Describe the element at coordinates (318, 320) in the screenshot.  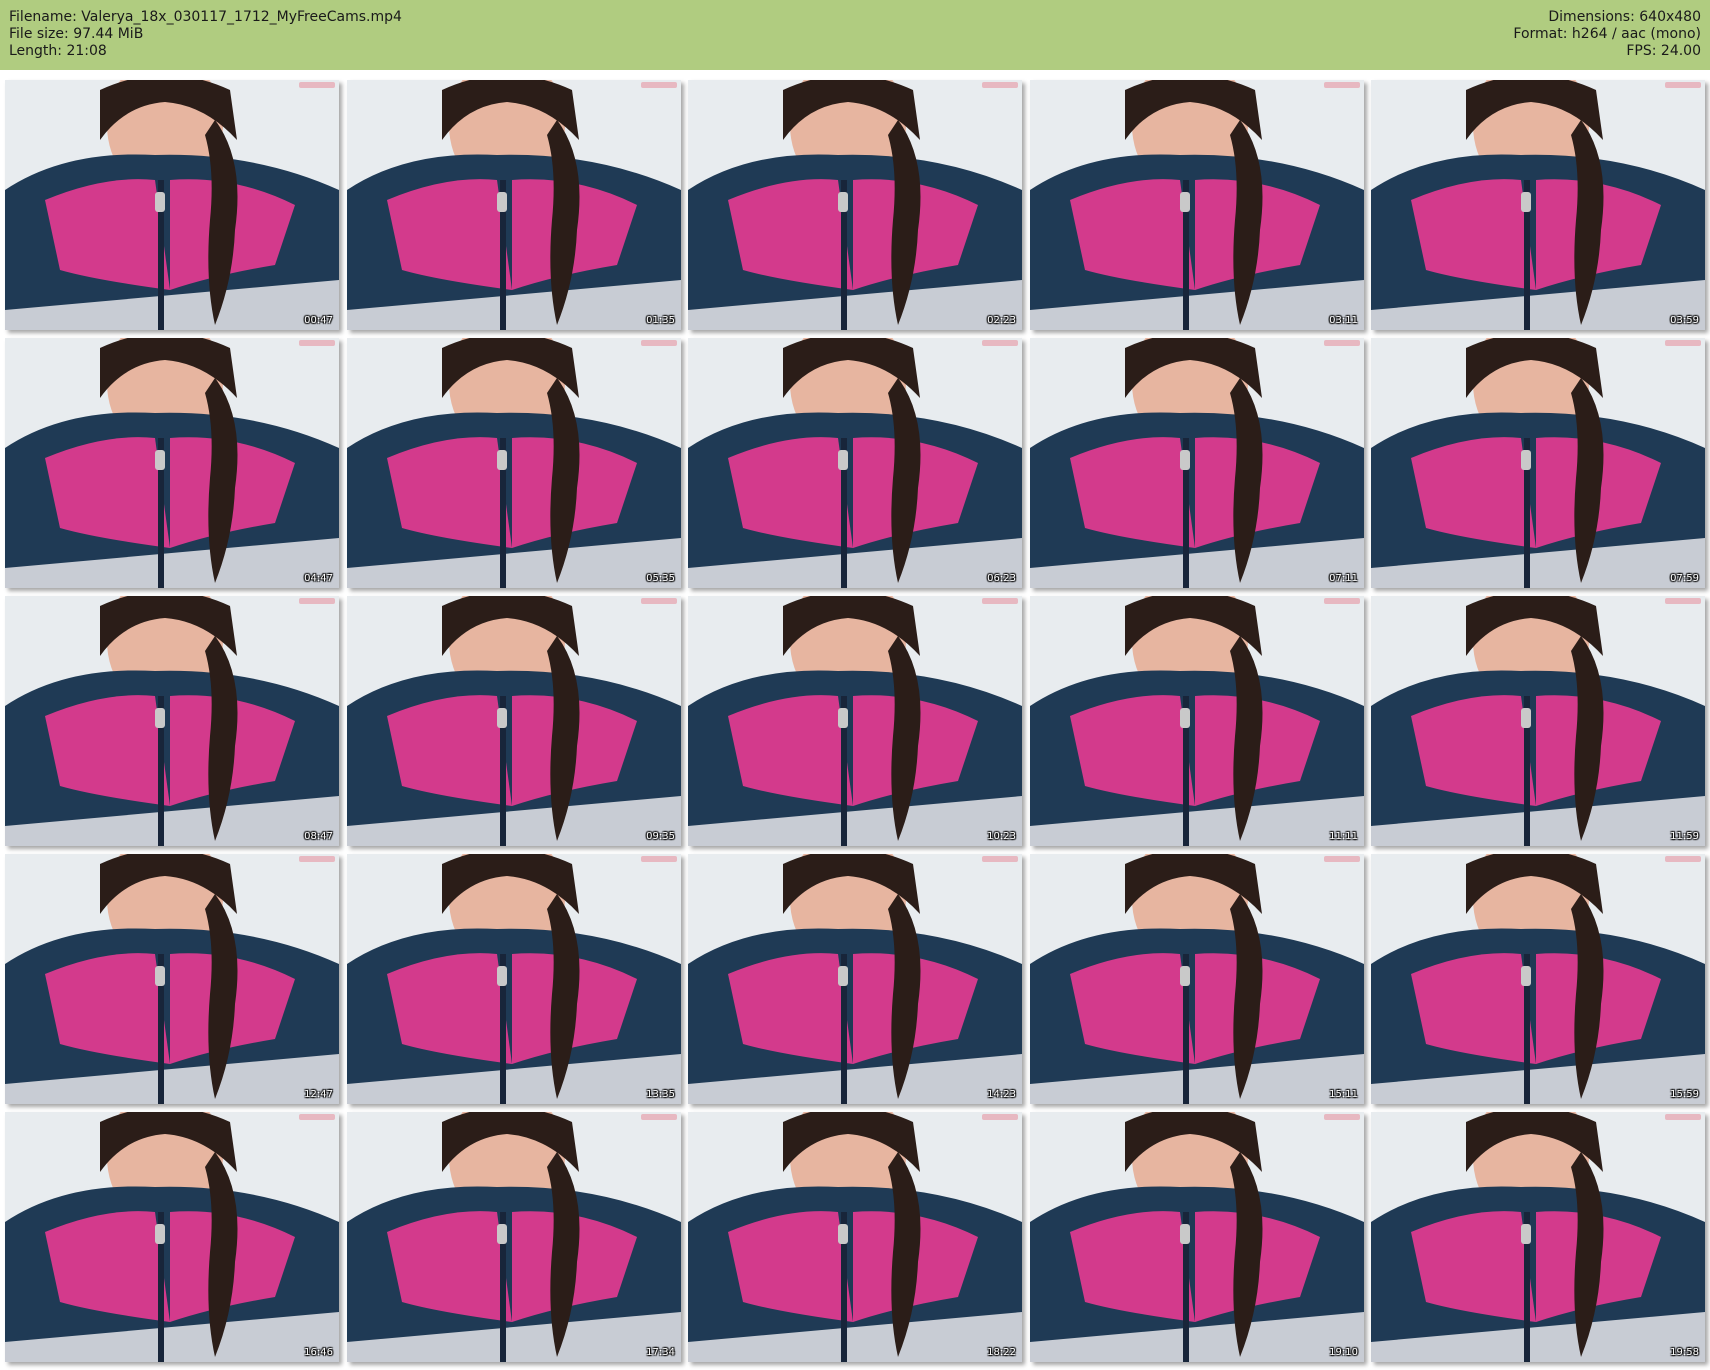
I see `timestamp-label: 00:47` at that location.